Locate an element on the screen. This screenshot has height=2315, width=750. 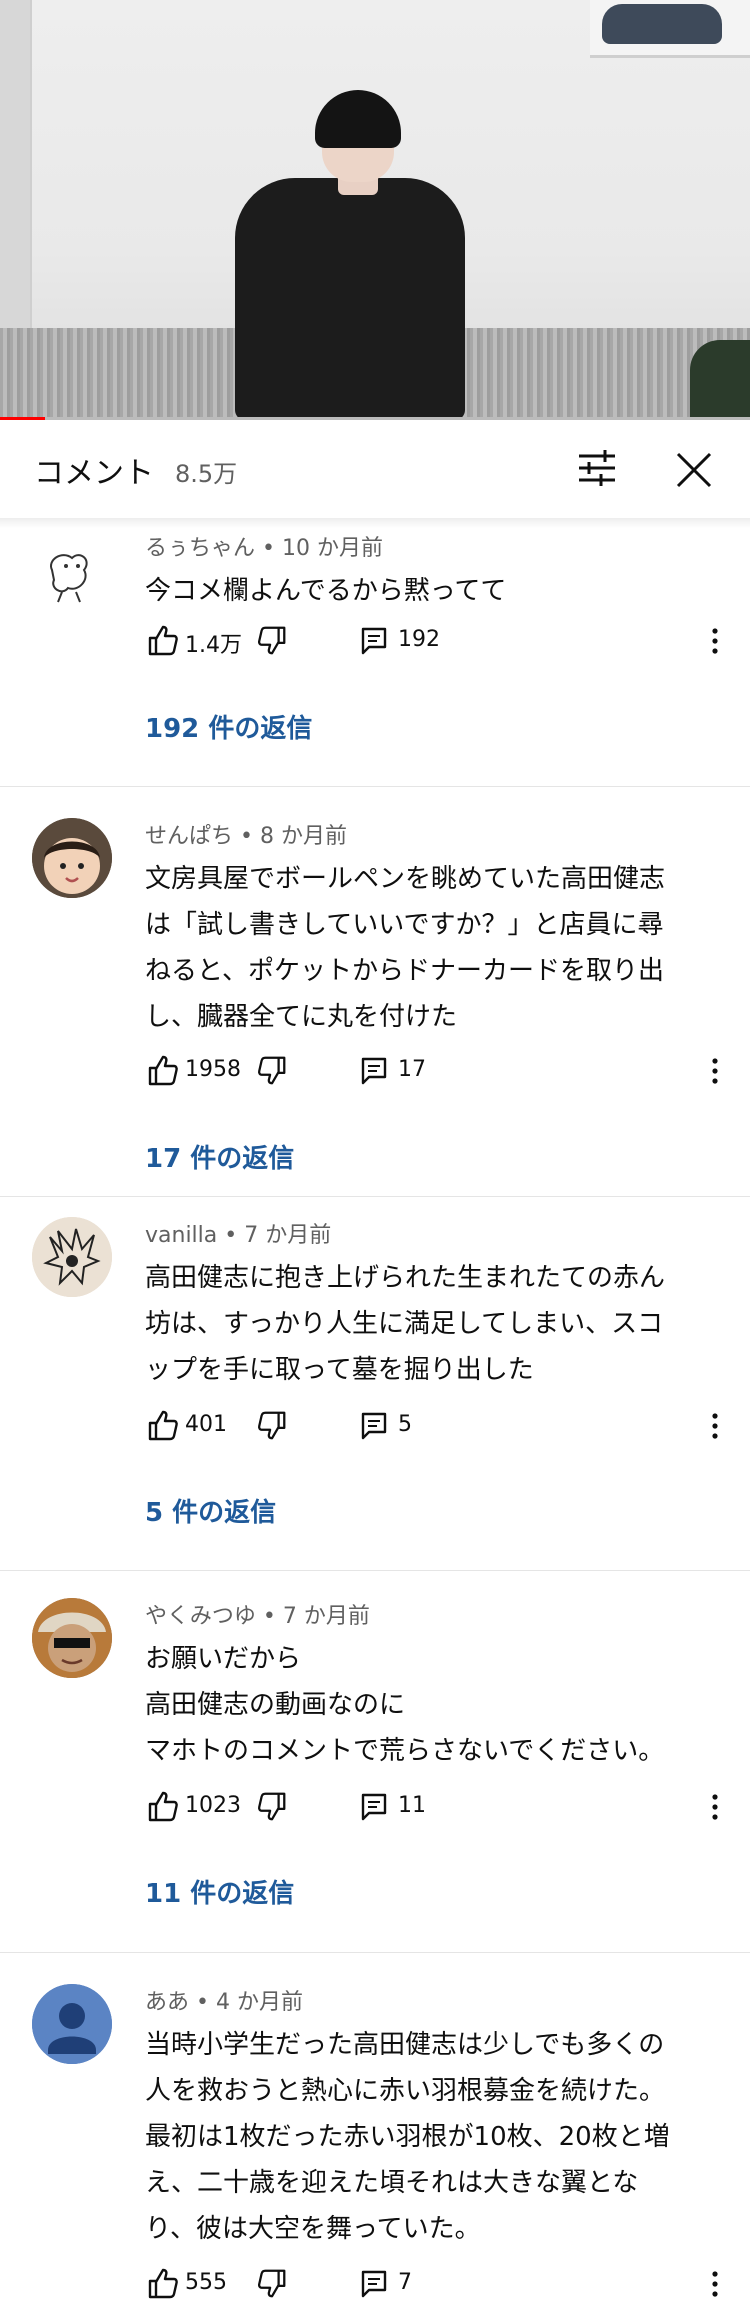
avatar-sketch-icon is located at coordinates (72, 1257).